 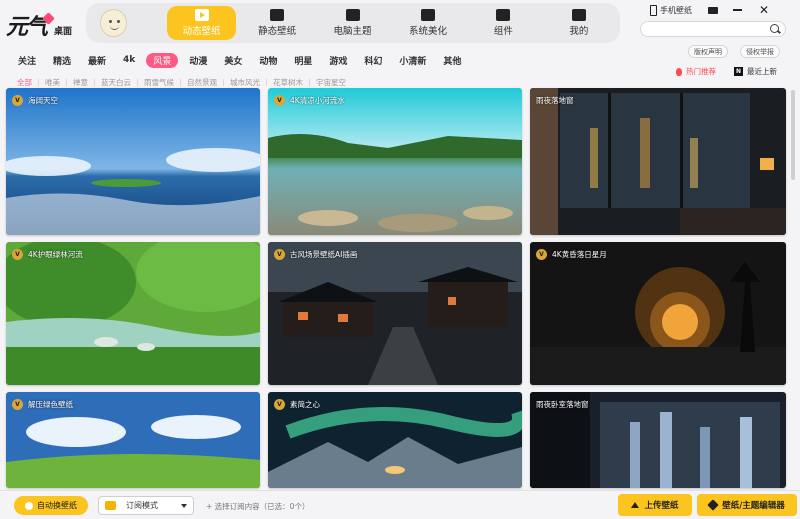 I want to click on wallpaper-card: V 4K护眼绿林河流, so click(x=133, y=313).